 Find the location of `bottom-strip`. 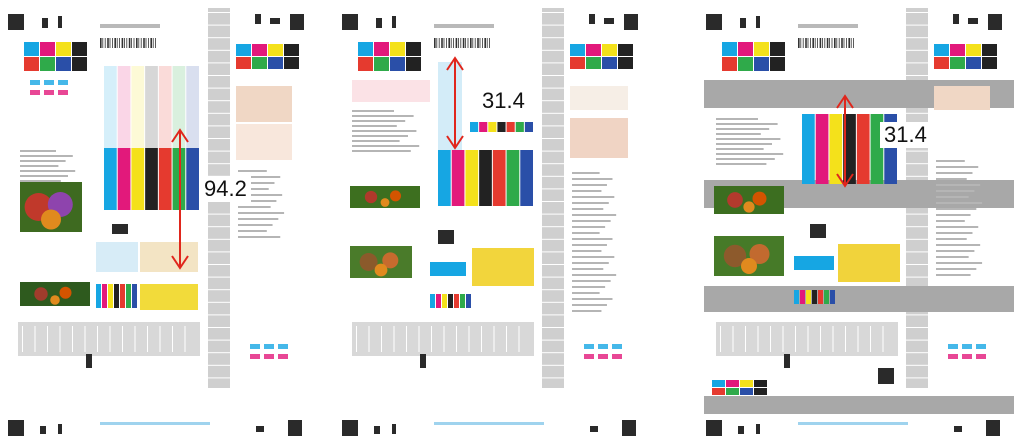

bottom-strip is located at coordinates (489, 423).